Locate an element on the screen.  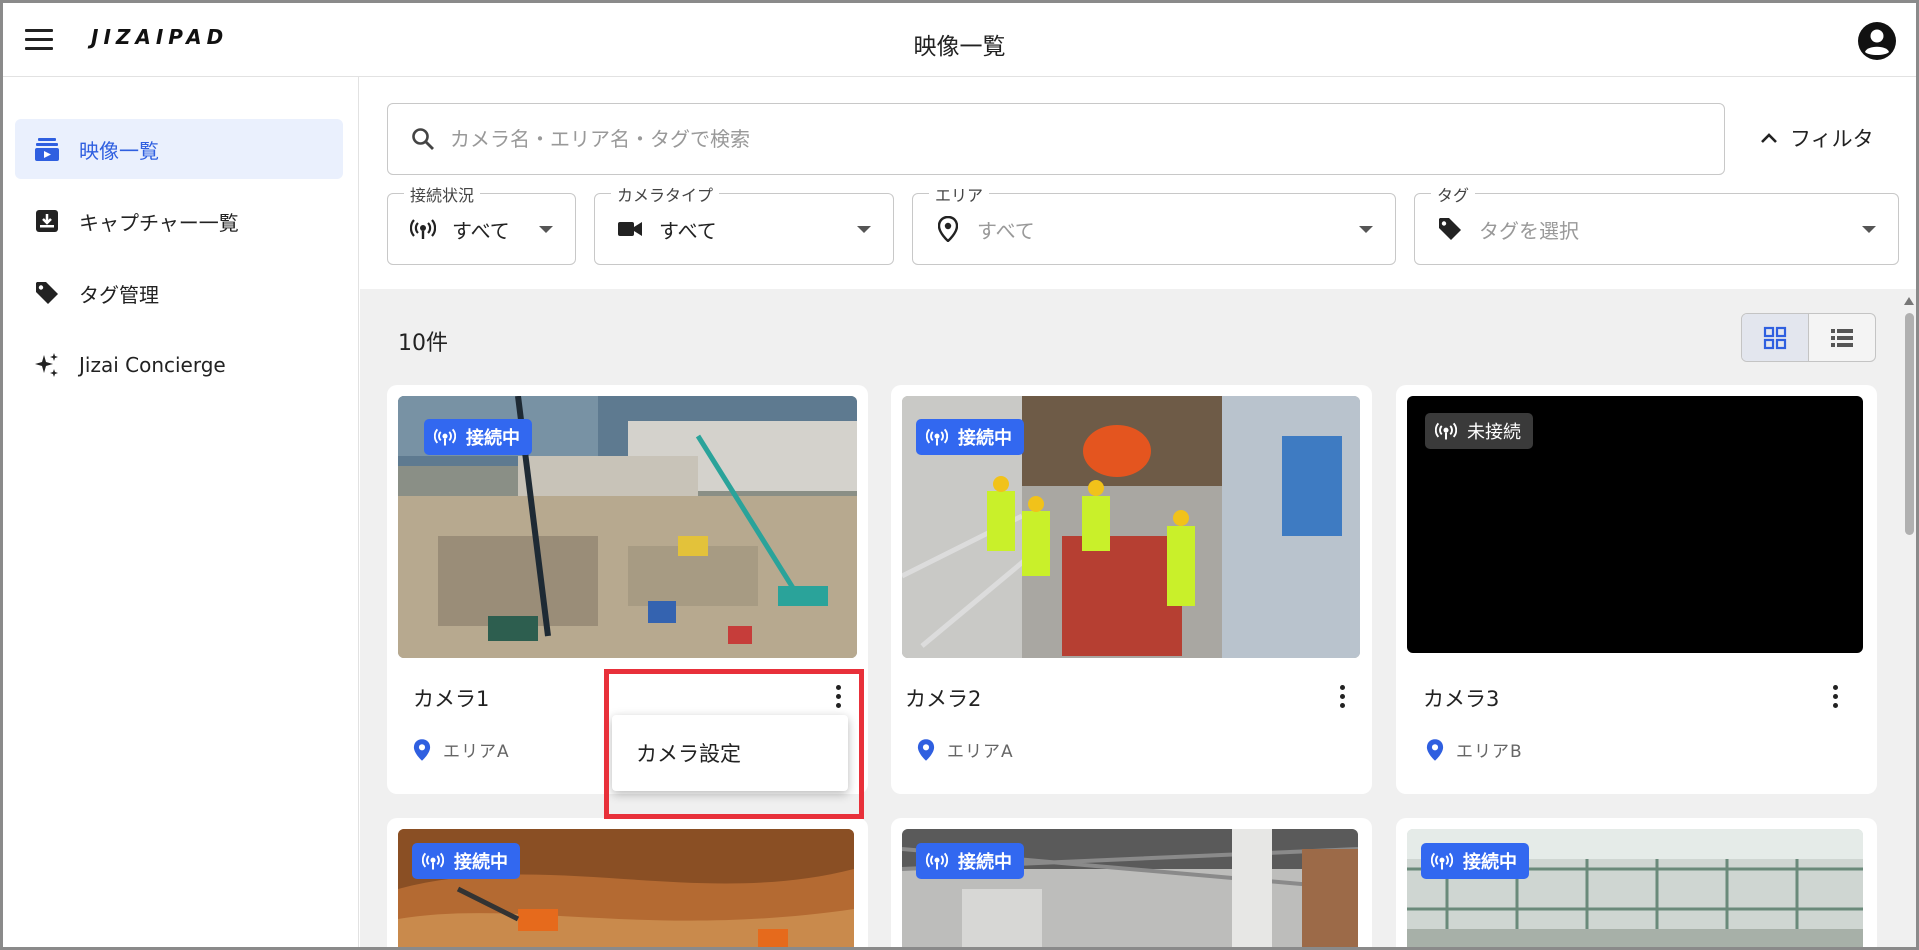
sidebar-item-capture-list: キャプチャー一覧 is located at coordinates (179, 221).